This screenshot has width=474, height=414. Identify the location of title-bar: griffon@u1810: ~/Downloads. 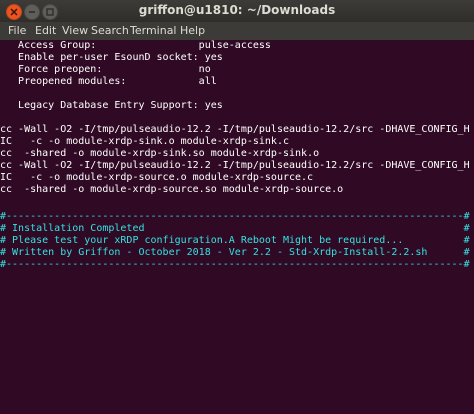
(237, 11).